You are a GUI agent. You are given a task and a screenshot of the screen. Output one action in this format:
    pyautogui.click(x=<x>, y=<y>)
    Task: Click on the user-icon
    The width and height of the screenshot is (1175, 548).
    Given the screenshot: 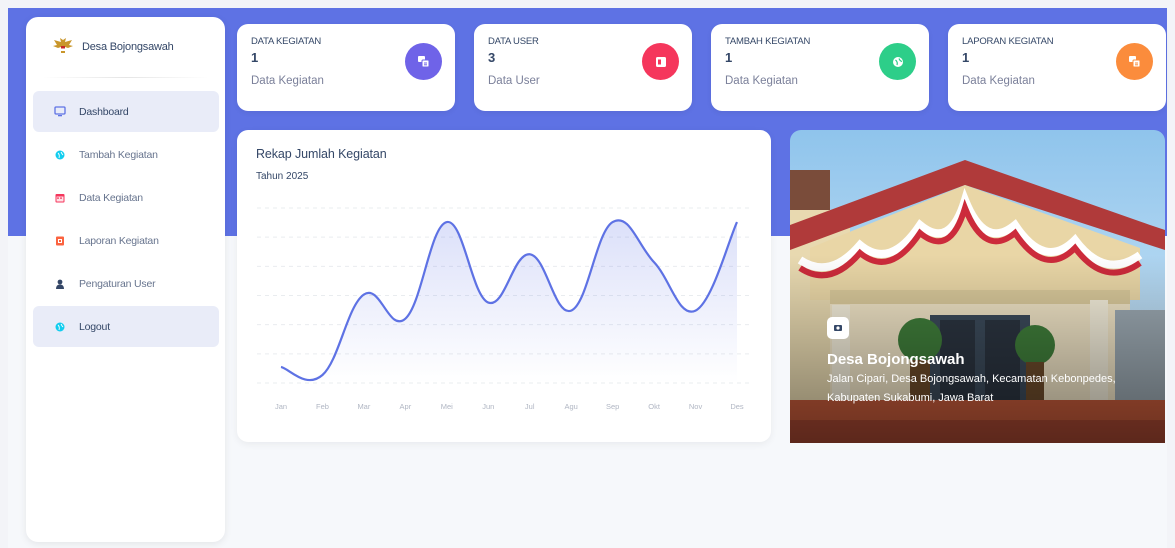 What is the action you would take?
    pyautogui.click(x=60, y=284)
    